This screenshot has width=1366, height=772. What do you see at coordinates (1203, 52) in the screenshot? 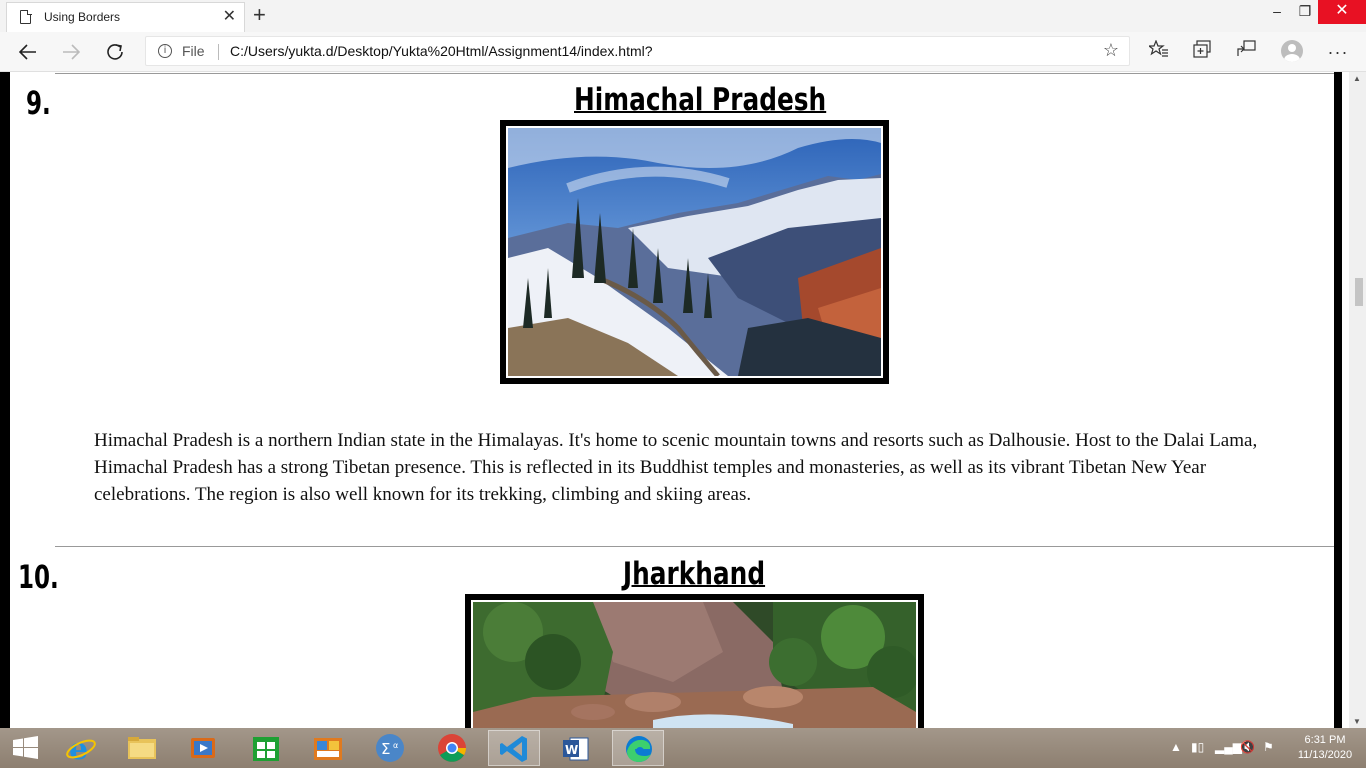
I see `collections-icon` at bounding box center [1203, 52].